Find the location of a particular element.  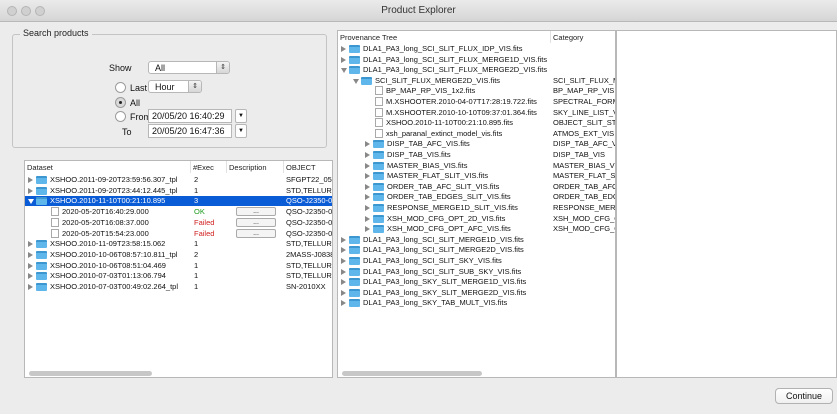

last-unit-value: Hour is located at coordinates (165, 87).